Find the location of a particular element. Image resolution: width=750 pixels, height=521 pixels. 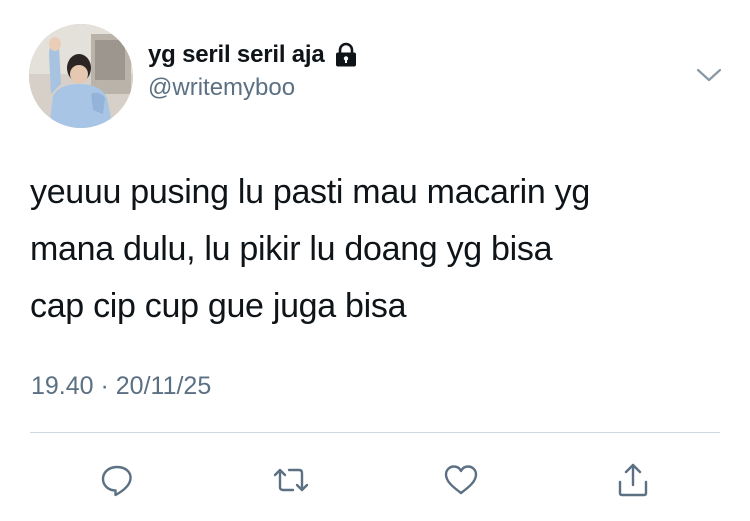

avatar is located at coordinates (81, 76).